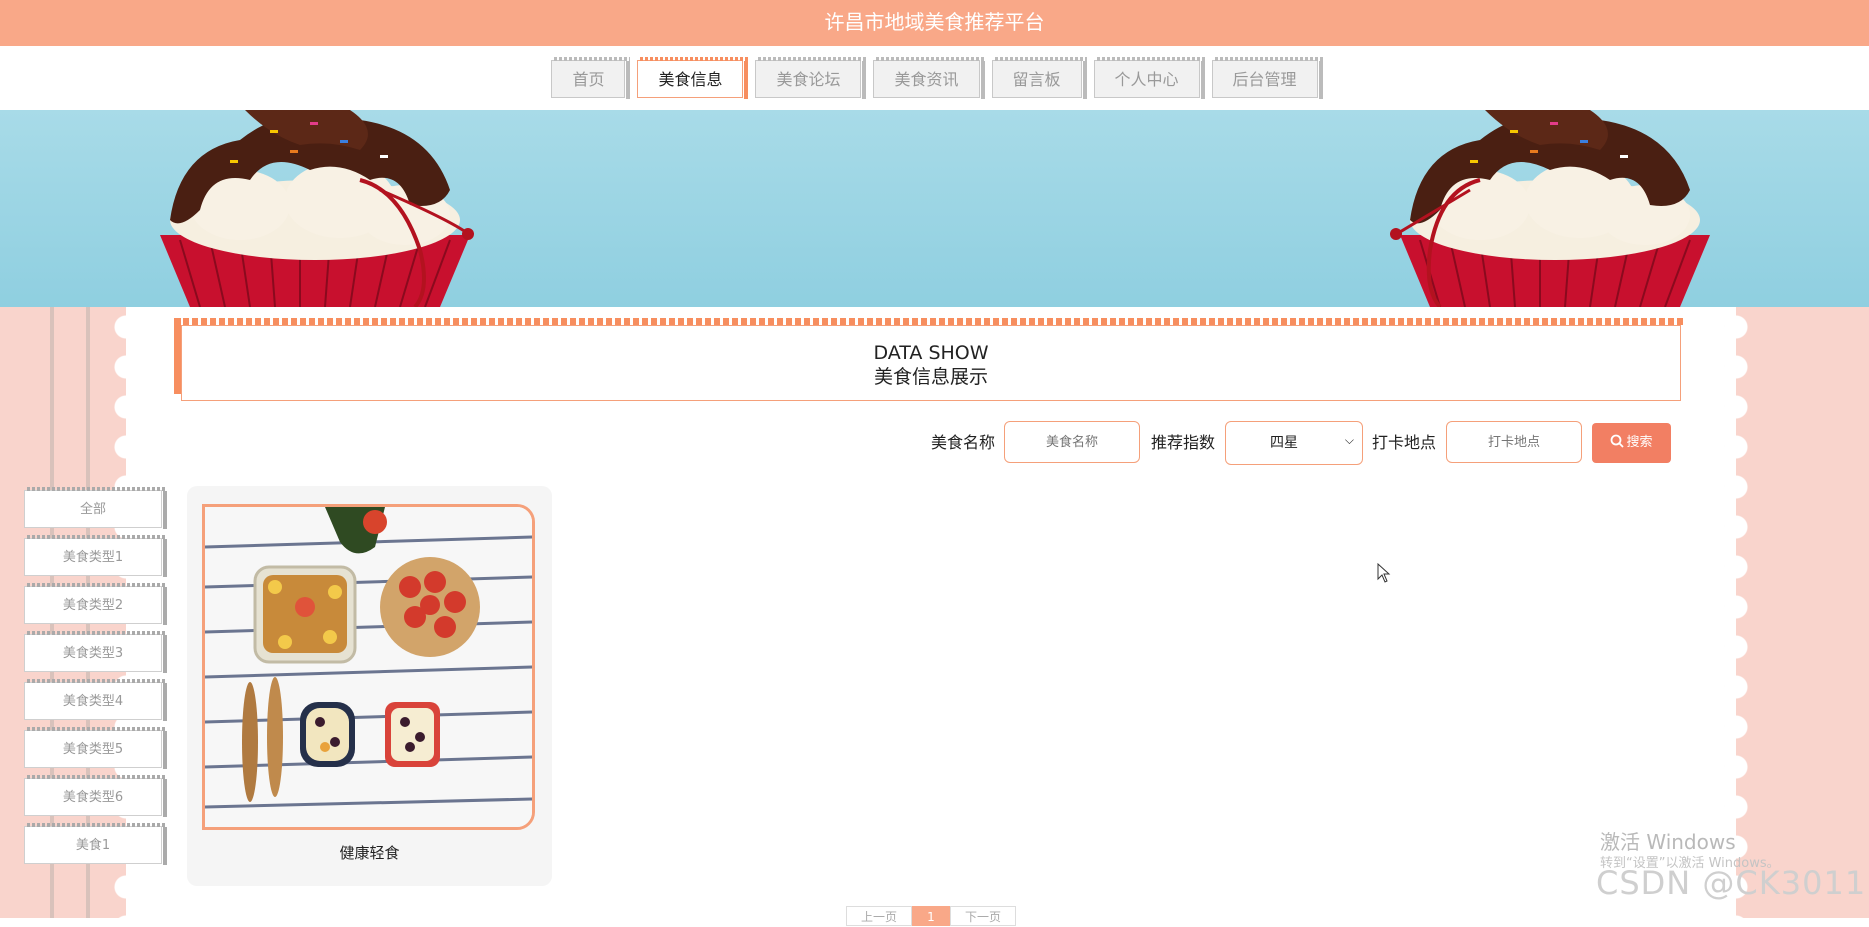 The height and width of the screenshot is (927, 1869). What do you see at coordinates (1514, 442) in the screenshot?
I see `location-input` at bounding box center [1514, 442].